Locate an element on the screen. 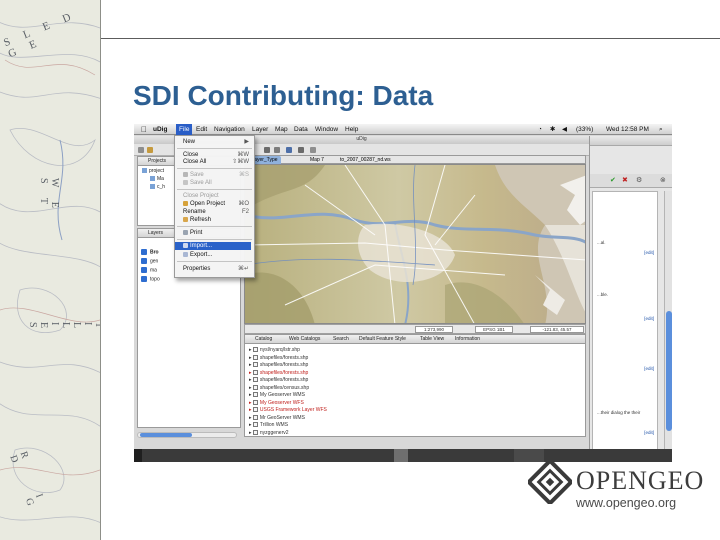  tab-web-catalogs: Web Catalogs is located at coordinates (304, 339).